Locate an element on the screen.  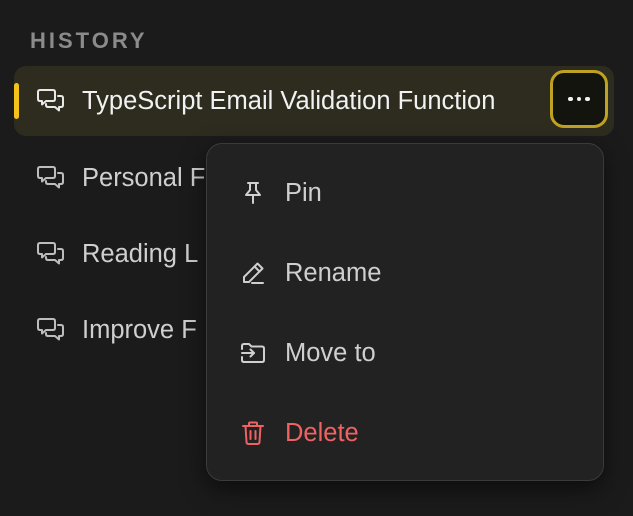
history-item-active: TypeScript Email Validation Function is located at coordinates (314, 101).